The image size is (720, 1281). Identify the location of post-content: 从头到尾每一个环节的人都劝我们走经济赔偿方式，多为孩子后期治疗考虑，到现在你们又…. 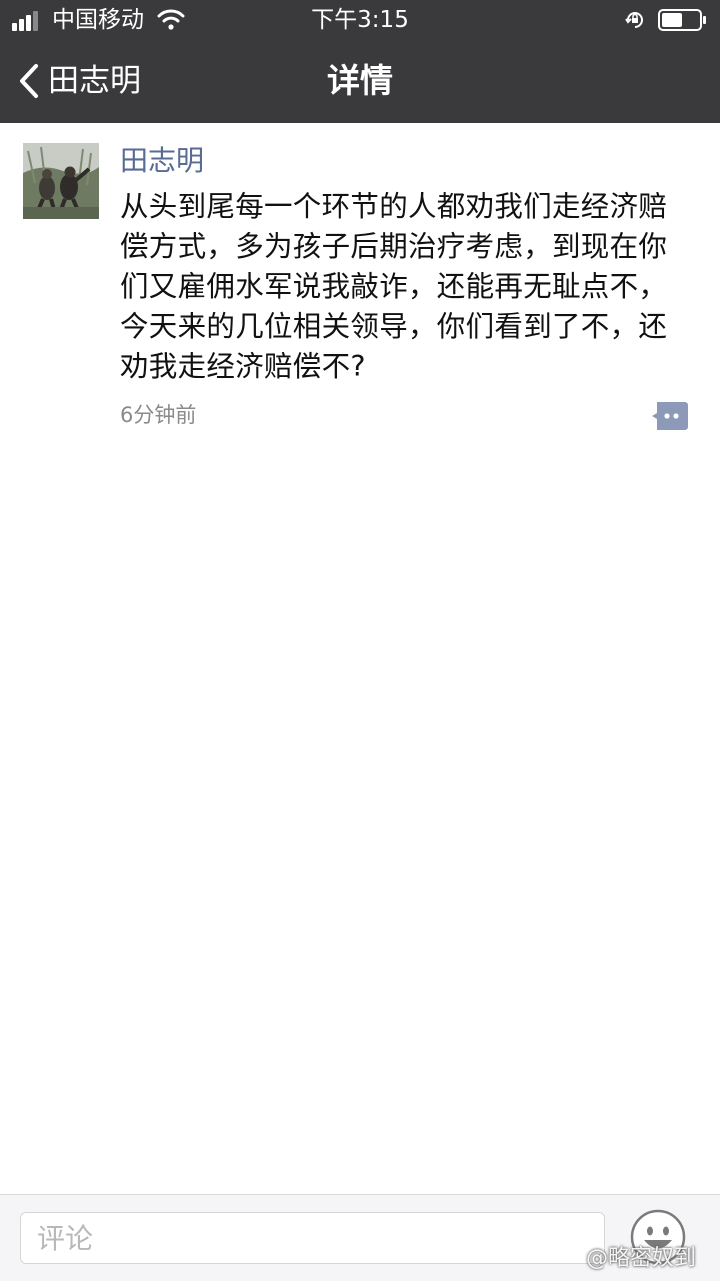
(394, 286).